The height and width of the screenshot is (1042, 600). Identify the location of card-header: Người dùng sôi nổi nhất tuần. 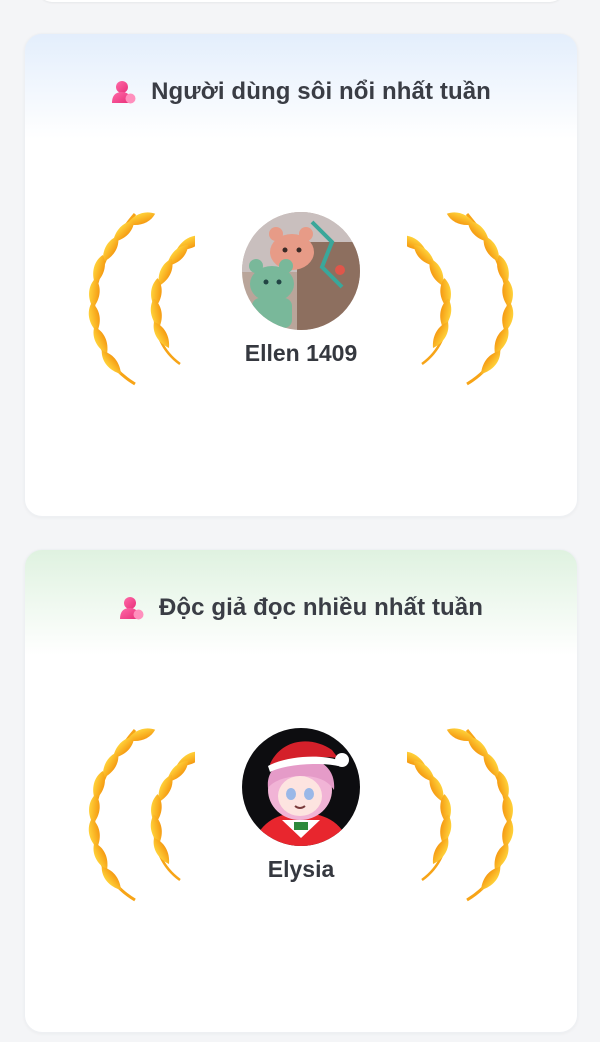
(301, 92).